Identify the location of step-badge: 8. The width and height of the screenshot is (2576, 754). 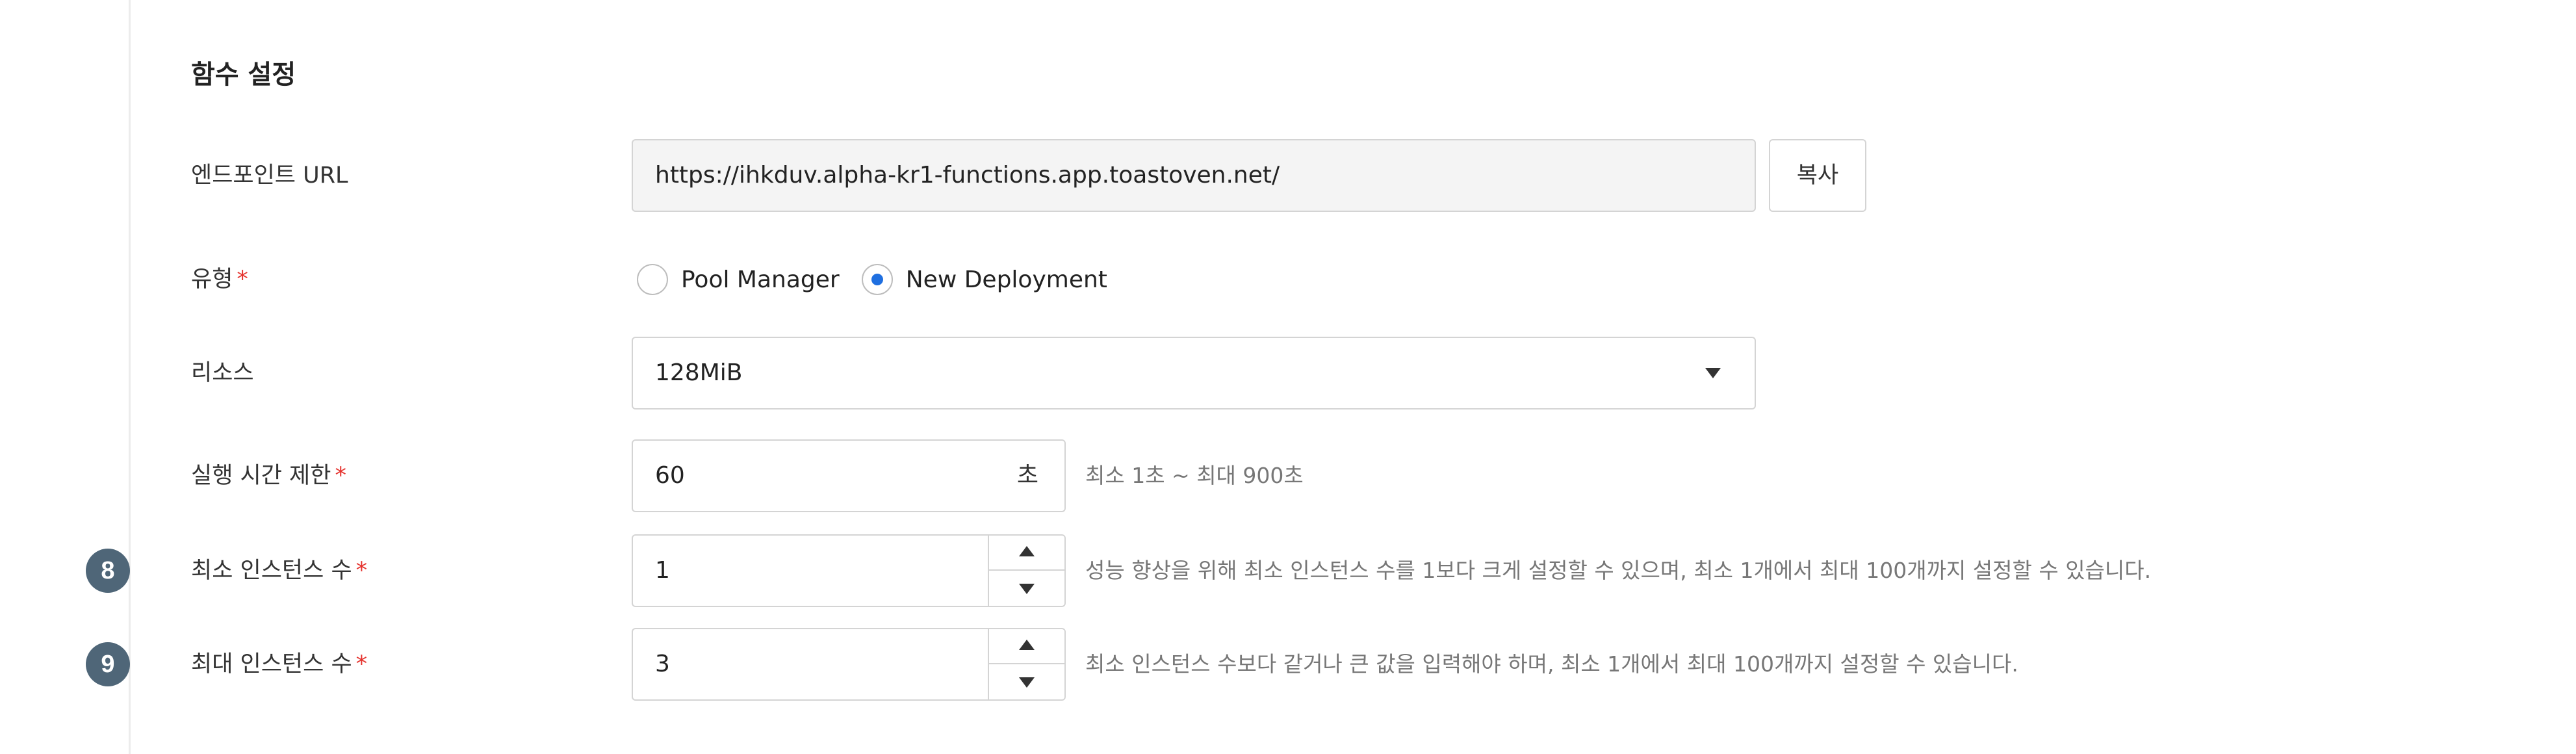
(108, 571).